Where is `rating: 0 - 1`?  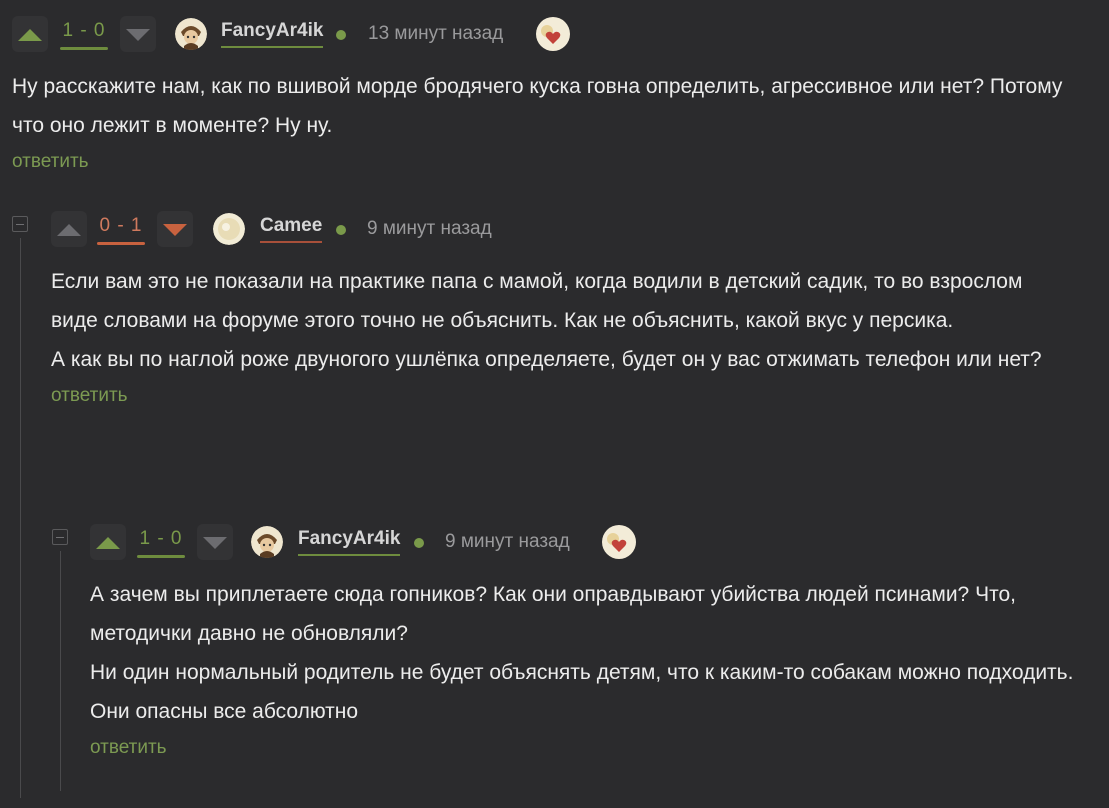
rating: 0 - 1 is located at coordinates (121, 229).